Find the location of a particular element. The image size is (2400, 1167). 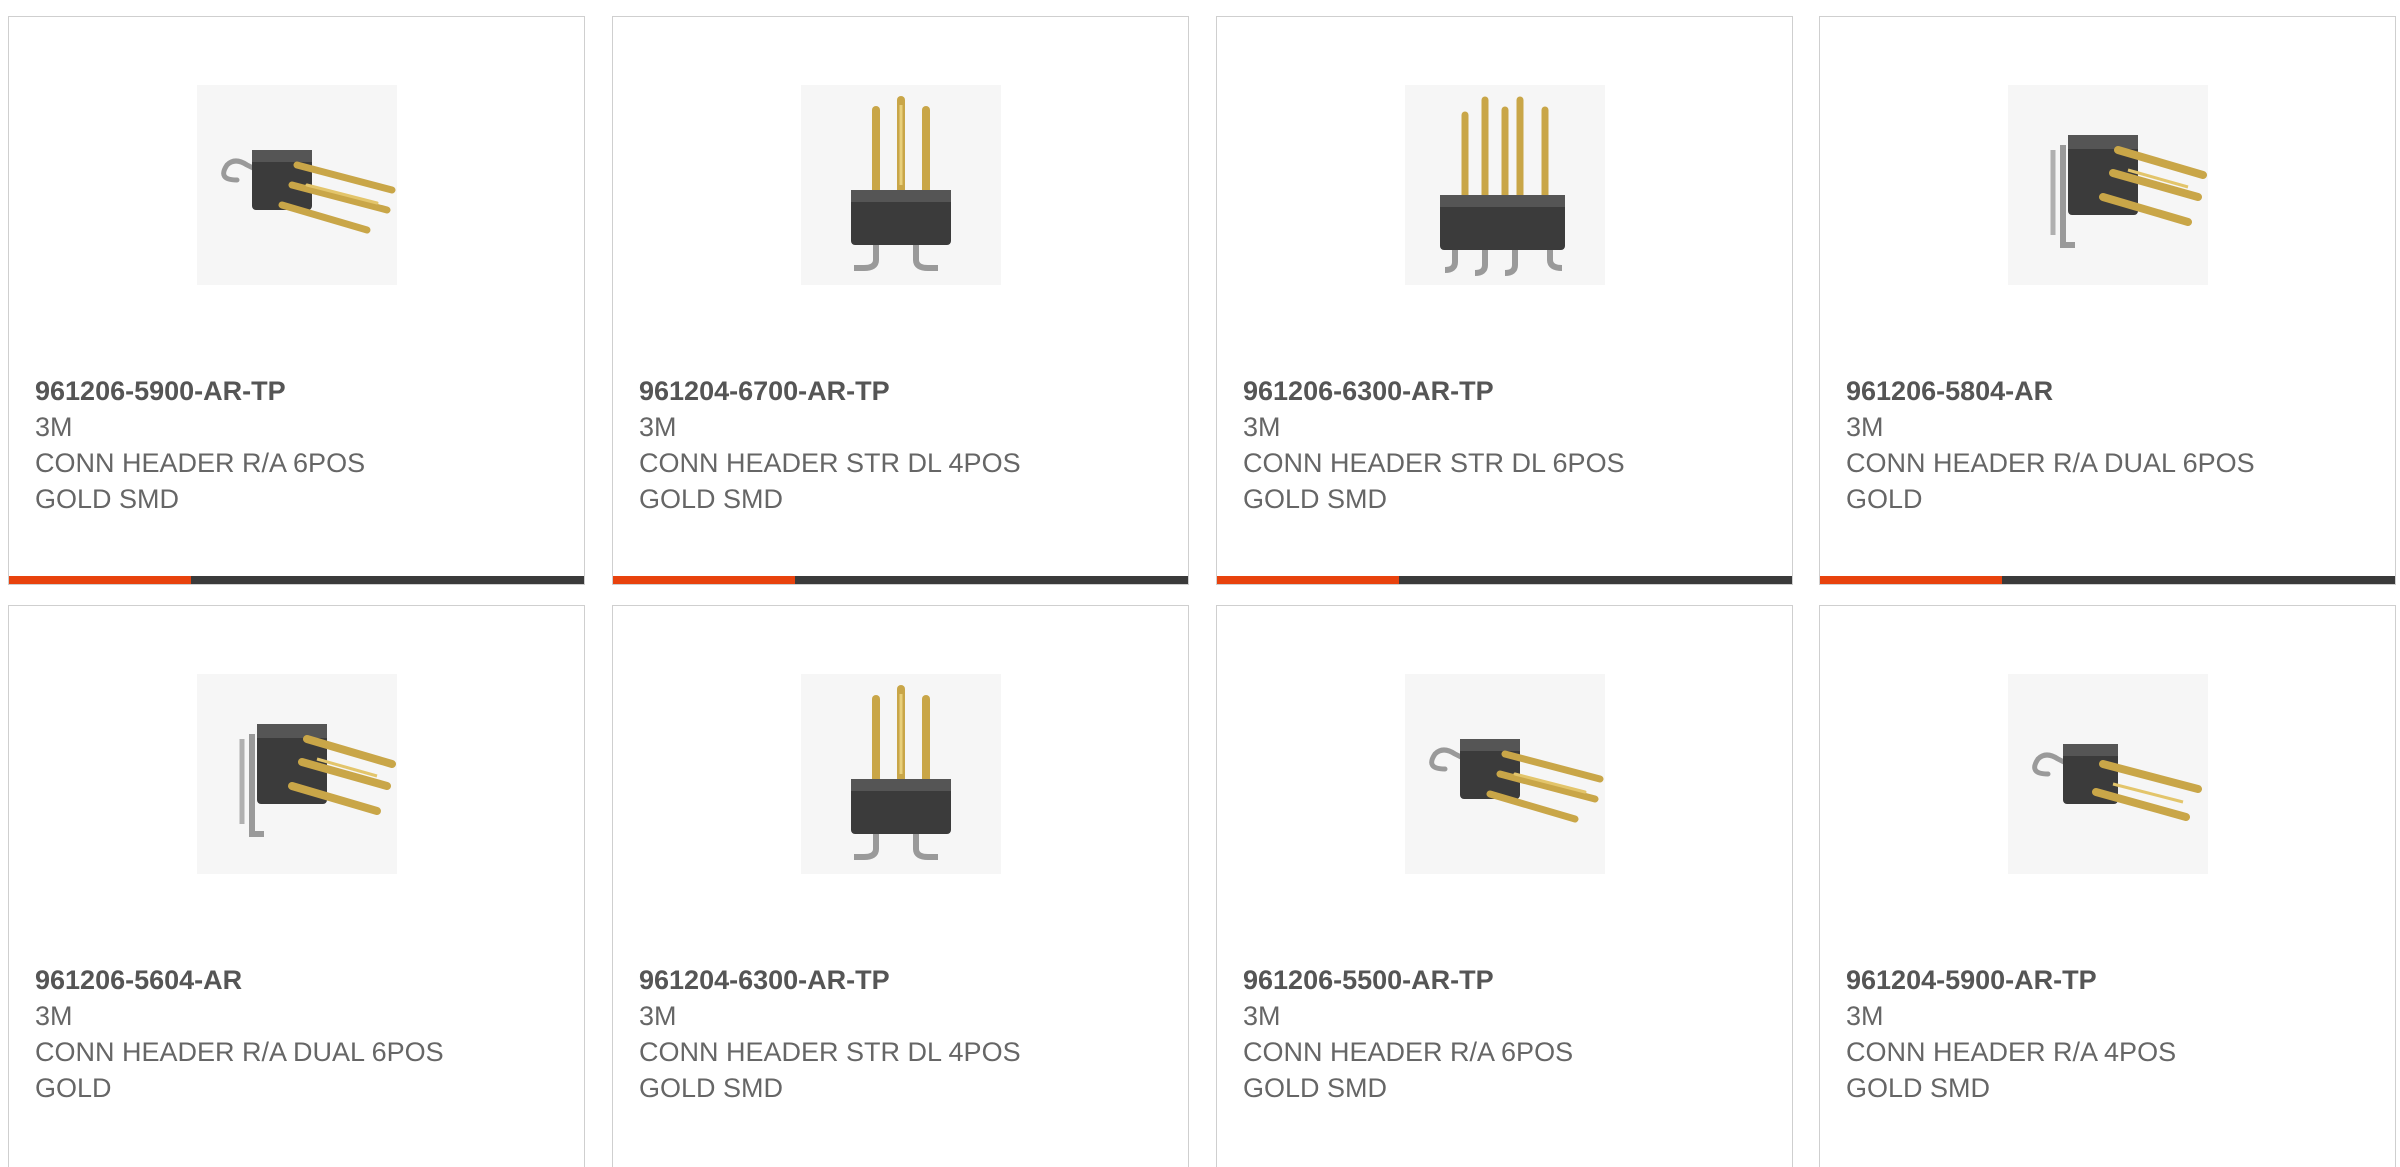

part-number: 961206-5804-AR is located at coordinates (2110, 391).